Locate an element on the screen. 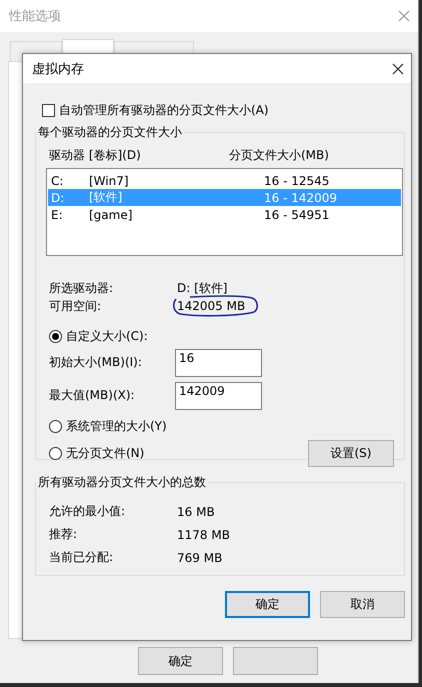 The height and width of the screenshot is (687, 422). field-label: 初始大小(MB)(I): is located at coordinates (96, 362).